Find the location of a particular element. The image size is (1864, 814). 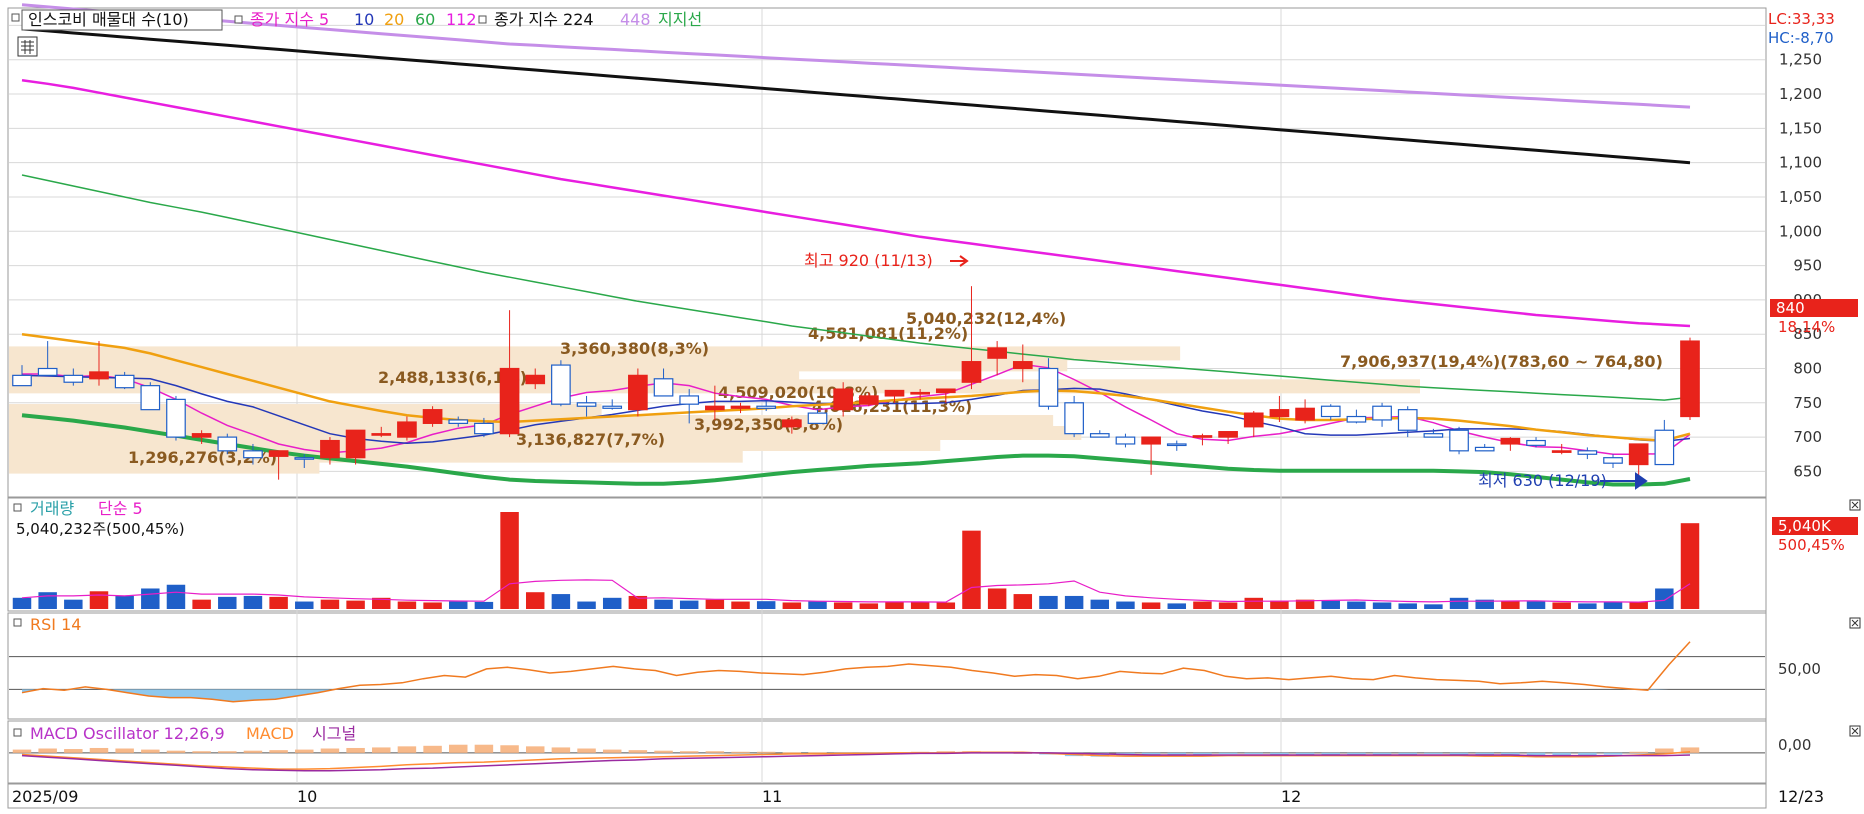

legend-p10: 10 is located at coordinates (364, 19).